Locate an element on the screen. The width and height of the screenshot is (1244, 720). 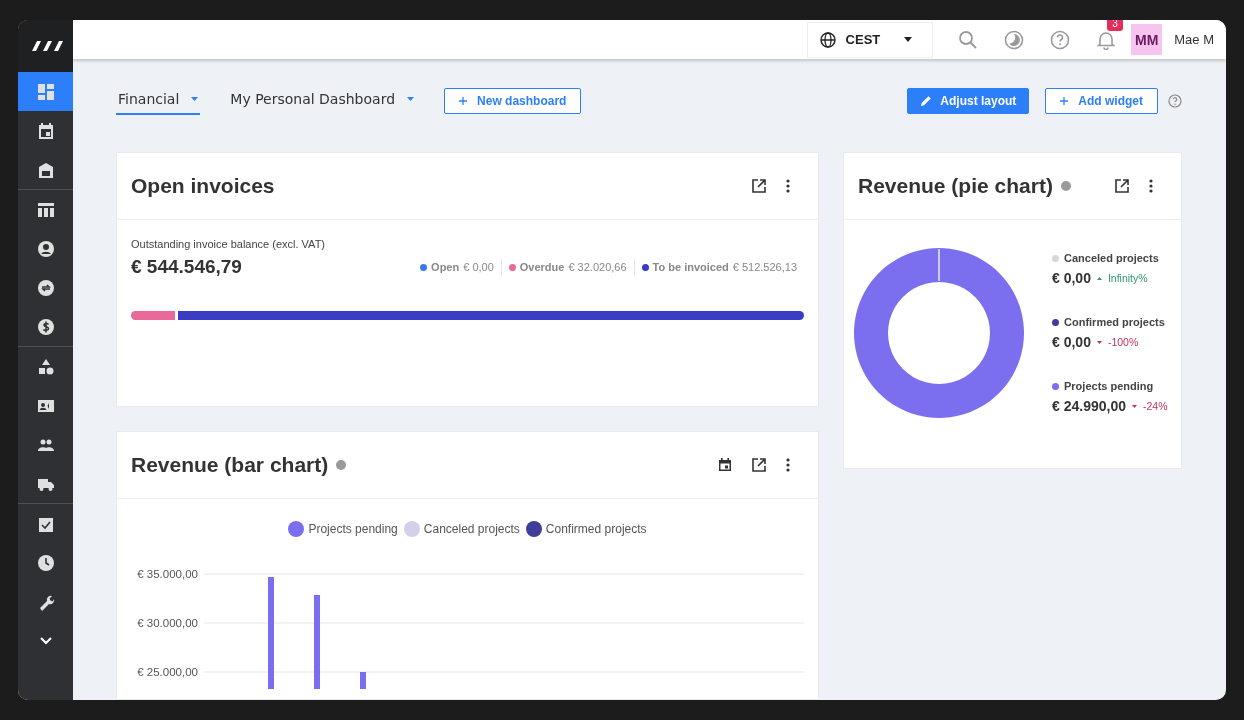
bar is located at coordinates (363, 680).